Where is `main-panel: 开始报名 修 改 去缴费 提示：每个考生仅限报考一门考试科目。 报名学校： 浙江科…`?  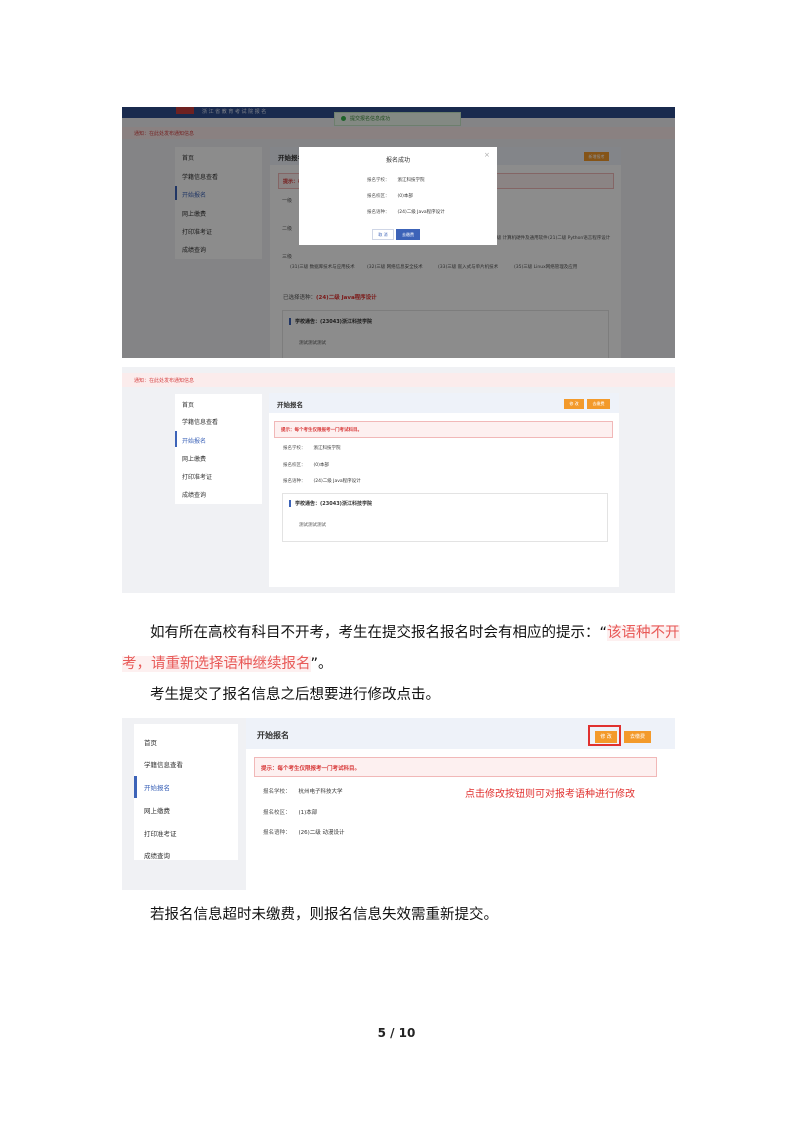
main-panel: 开始报名 修 改 去缴费 提示：每个考生仅限报考一门考试科目。 报名学校： 浙江科… is located at coordinates (444, 490).